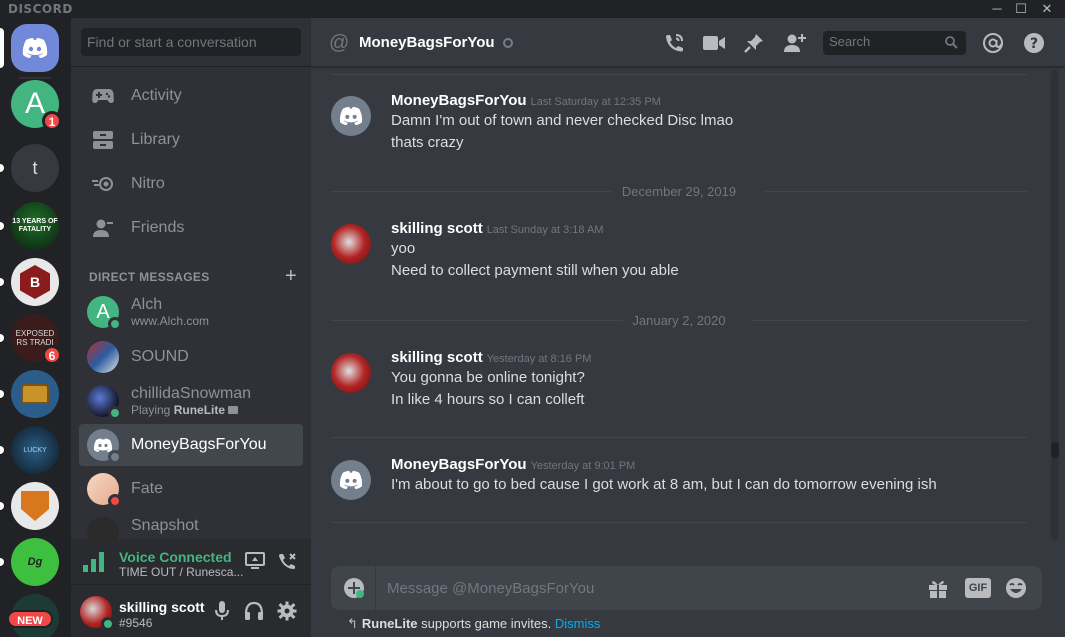  What do you see at coordinates (191, 312) in the screenshot?
I see `dm-item-alch: A Alch www.Alch.com` at bounding box center [191, 312].